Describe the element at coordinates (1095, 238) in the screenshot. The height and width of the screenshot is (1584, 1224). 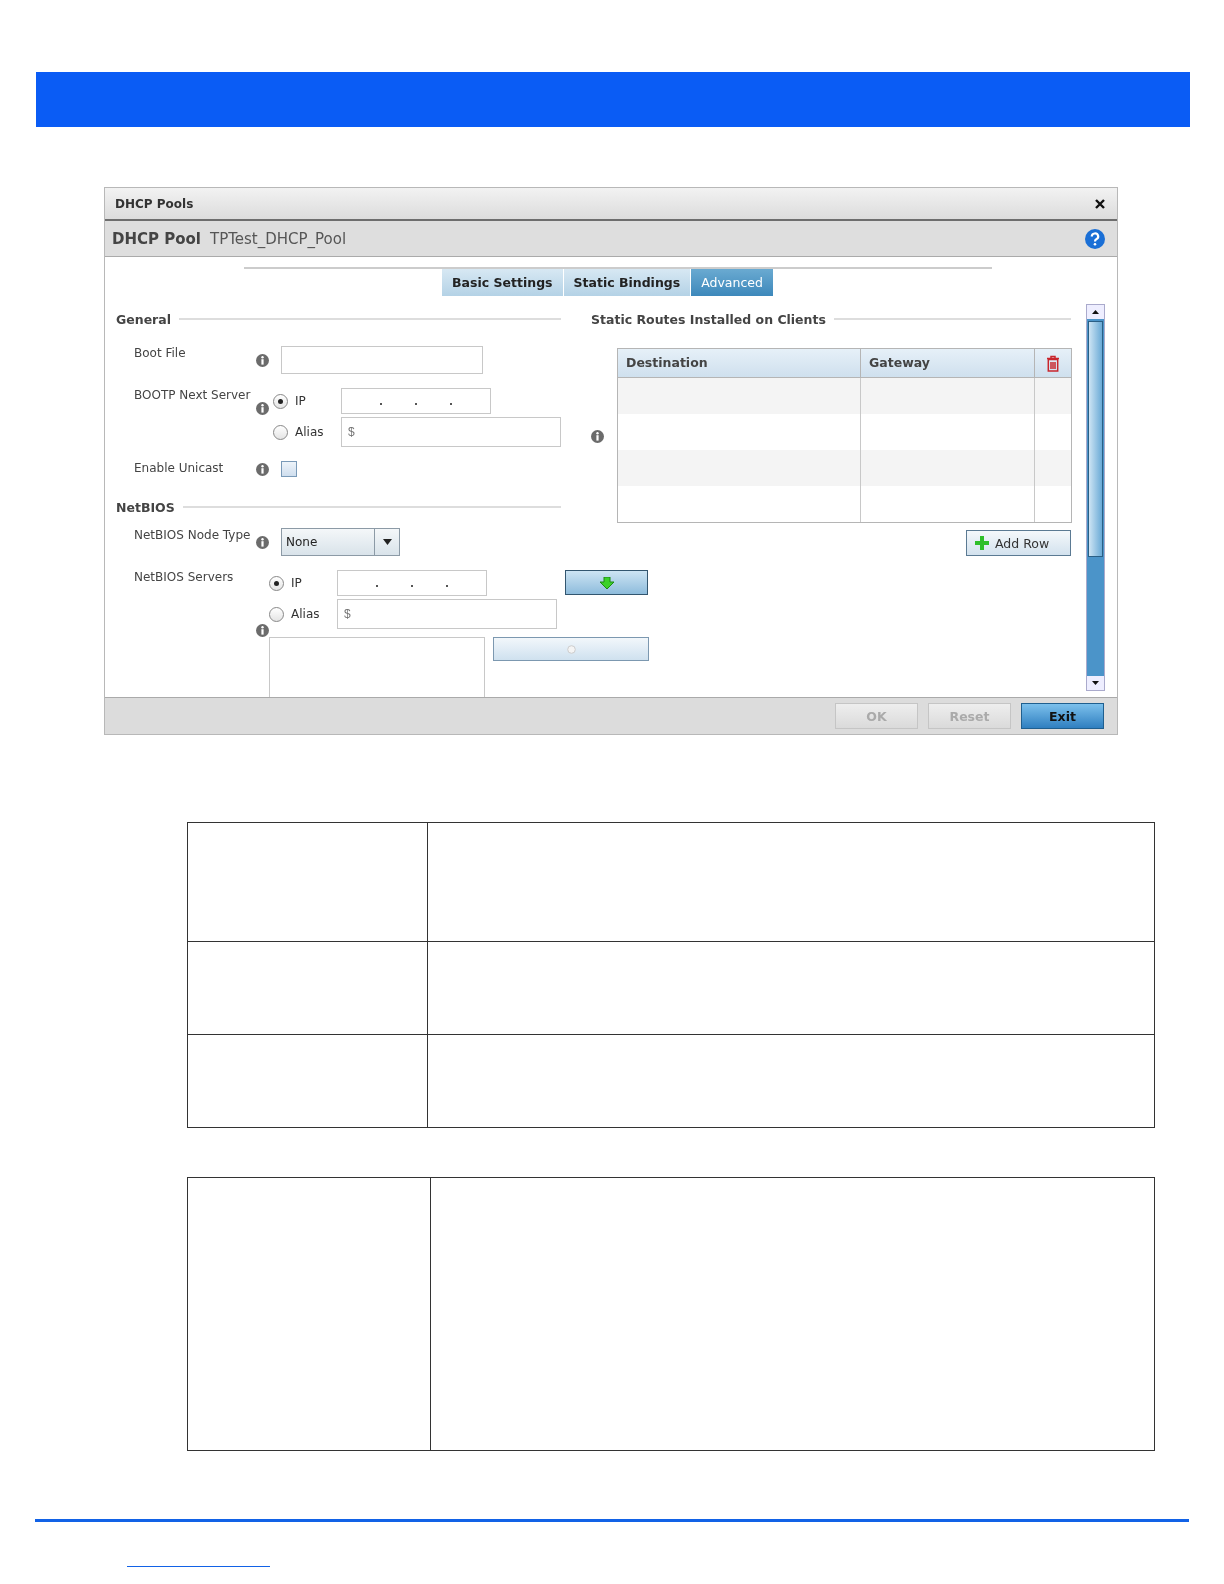
I see `help-icon` at that location.